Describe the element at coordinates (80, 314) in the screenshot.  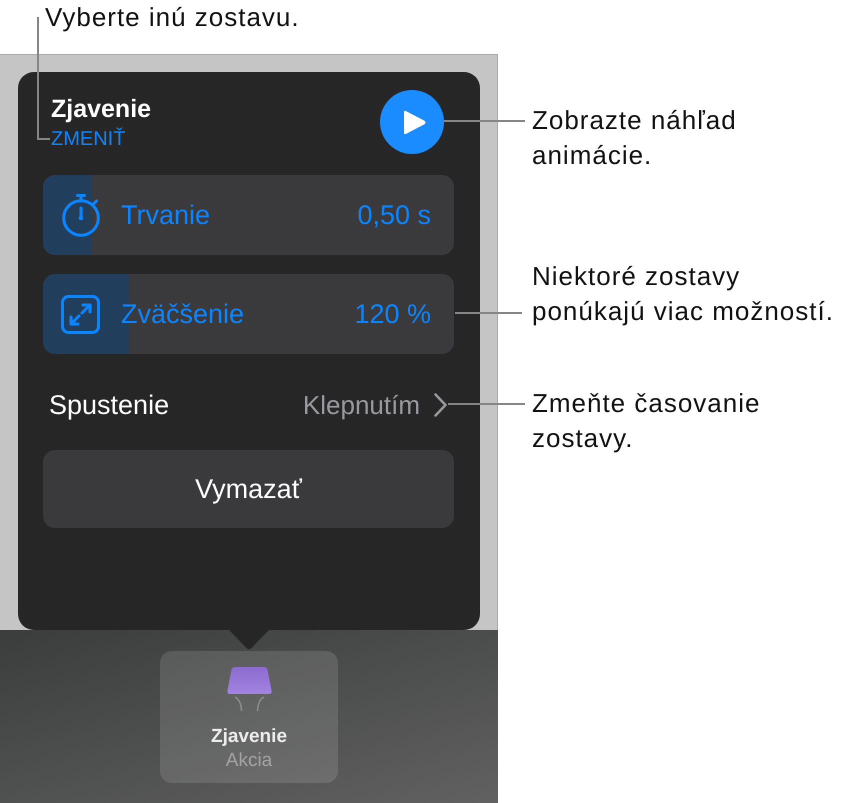
I see `expand-icon` at that location.